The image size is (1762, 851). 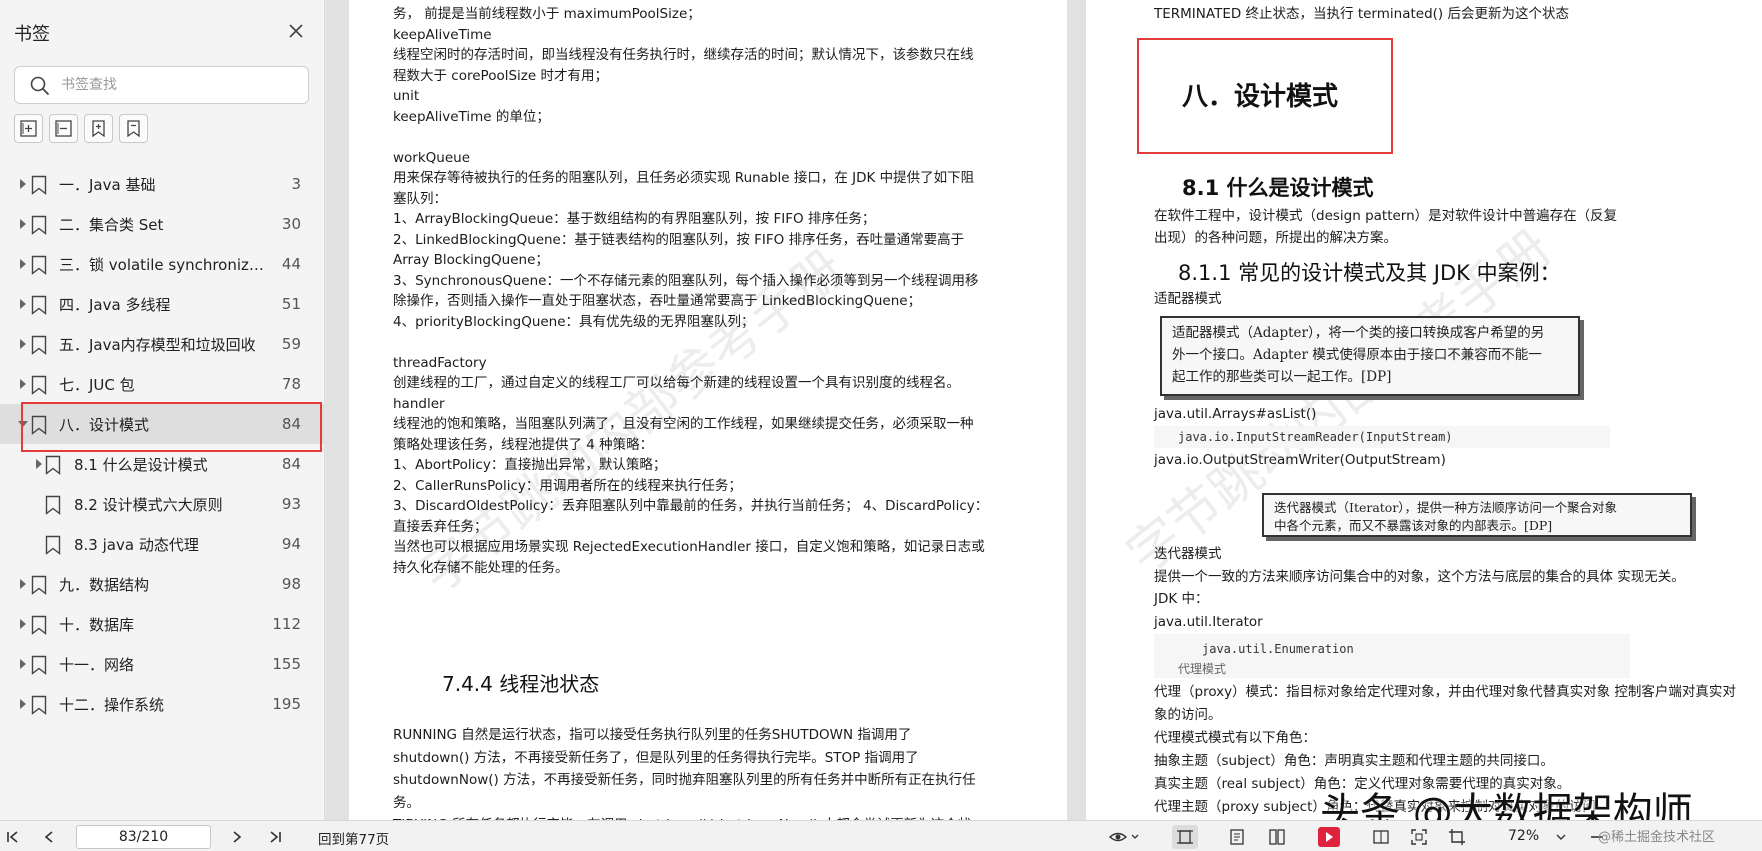 What do you see at coordinates (28, 128) in the screenshot?
I see `expand-all-button` at bounding box center [28, 128].